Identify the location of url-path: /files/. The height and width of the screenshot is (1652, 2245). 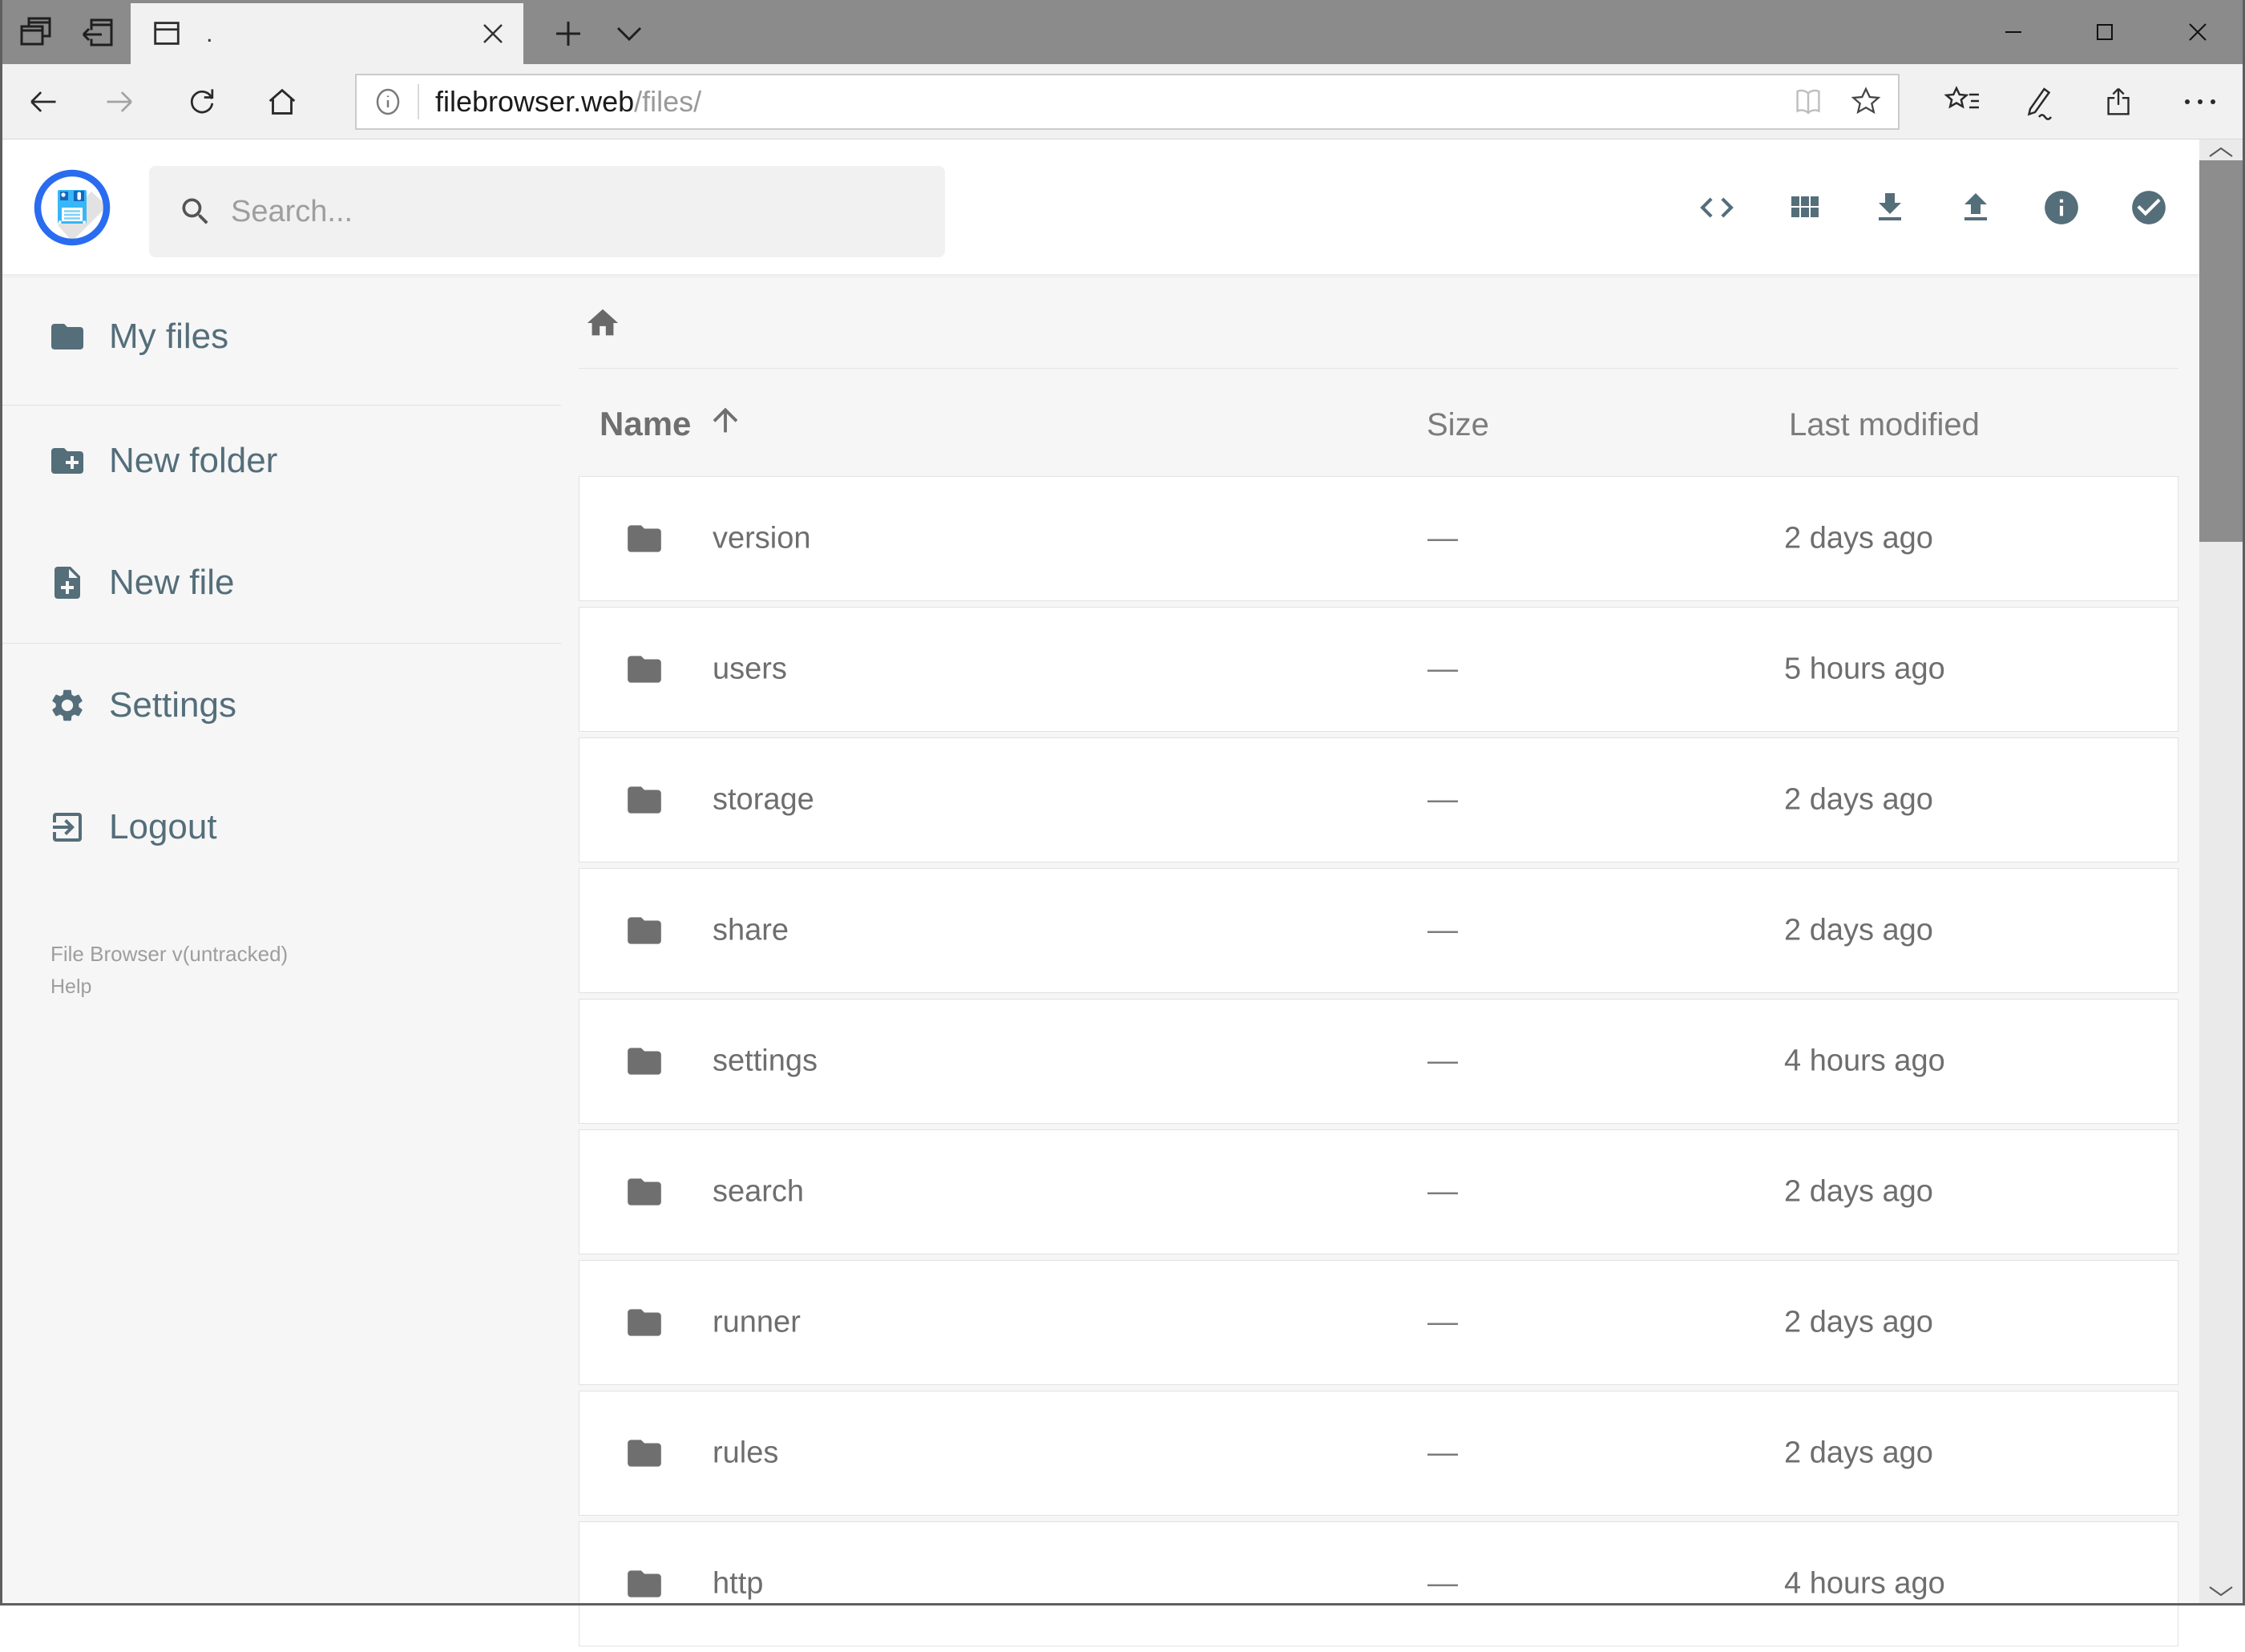
(668, 101).